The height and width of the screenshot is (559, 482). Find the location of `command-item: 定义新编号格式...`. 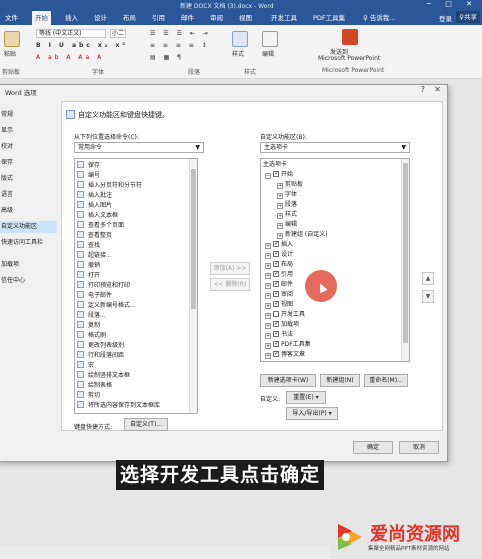

command-item: 定义新编号格式... is located at coordinates (106, 305).